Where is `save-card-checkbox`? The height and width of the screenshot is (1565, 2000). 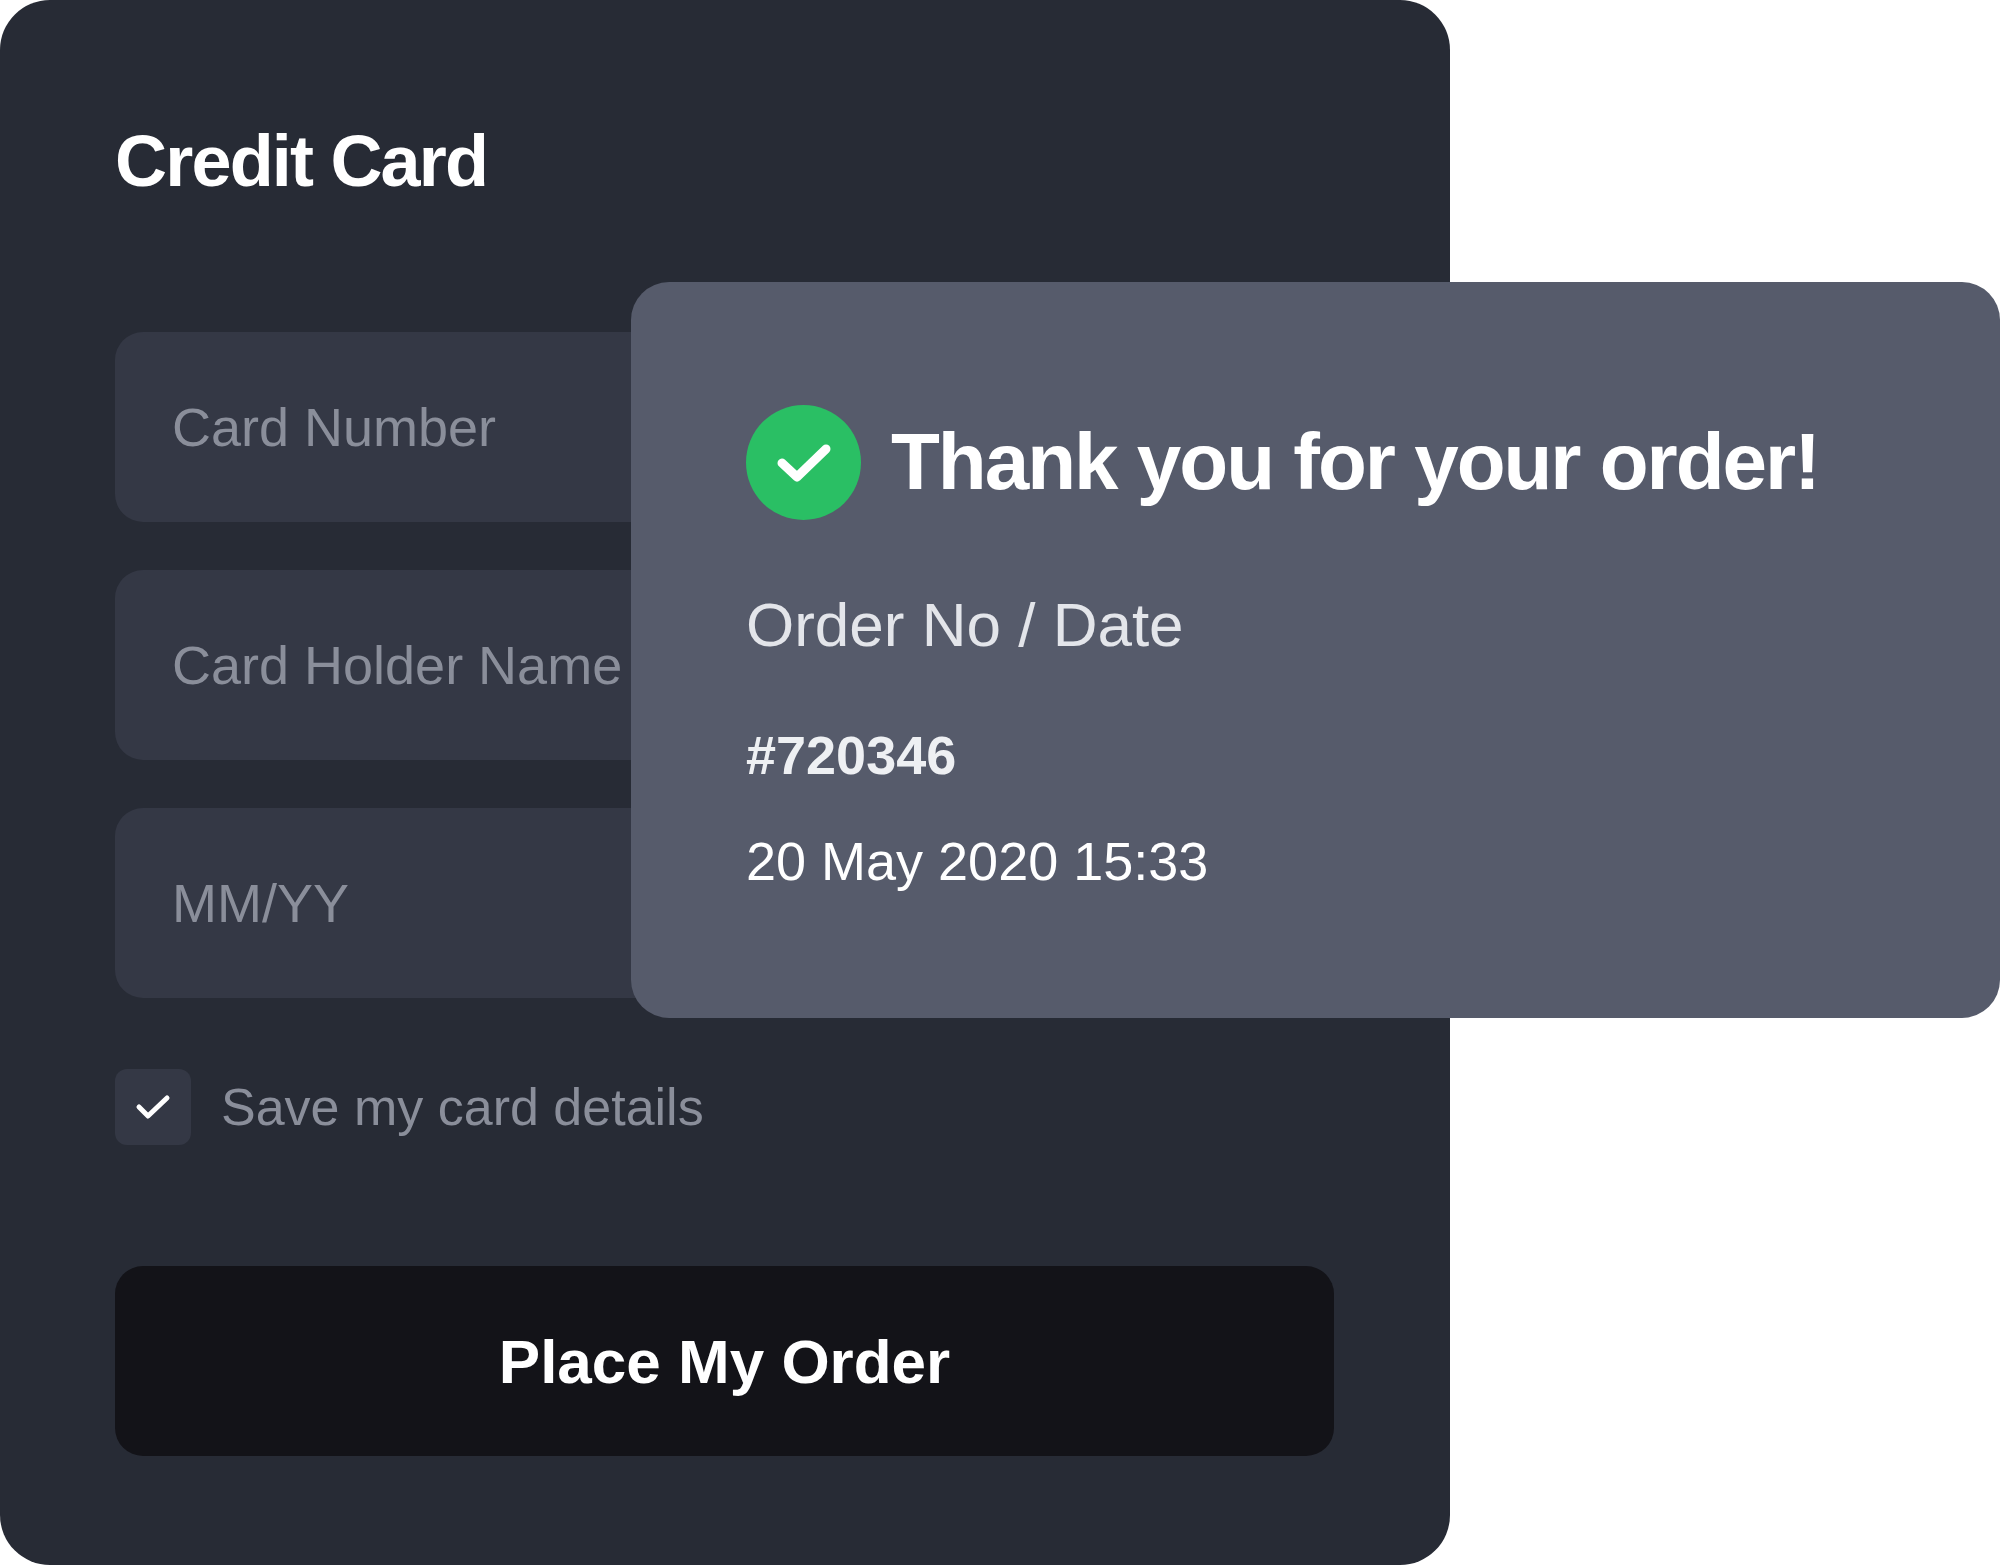
save-card-checkbox is located at coordinates (153, 1107).